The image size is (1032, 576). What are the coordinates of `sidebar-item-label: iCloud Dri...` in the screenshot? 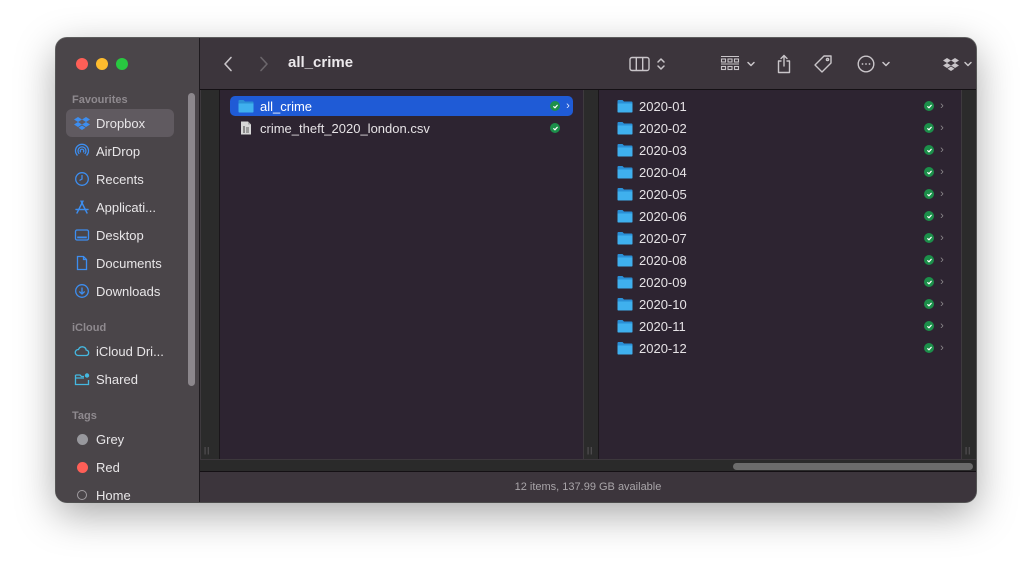 It's located at (130, 351).